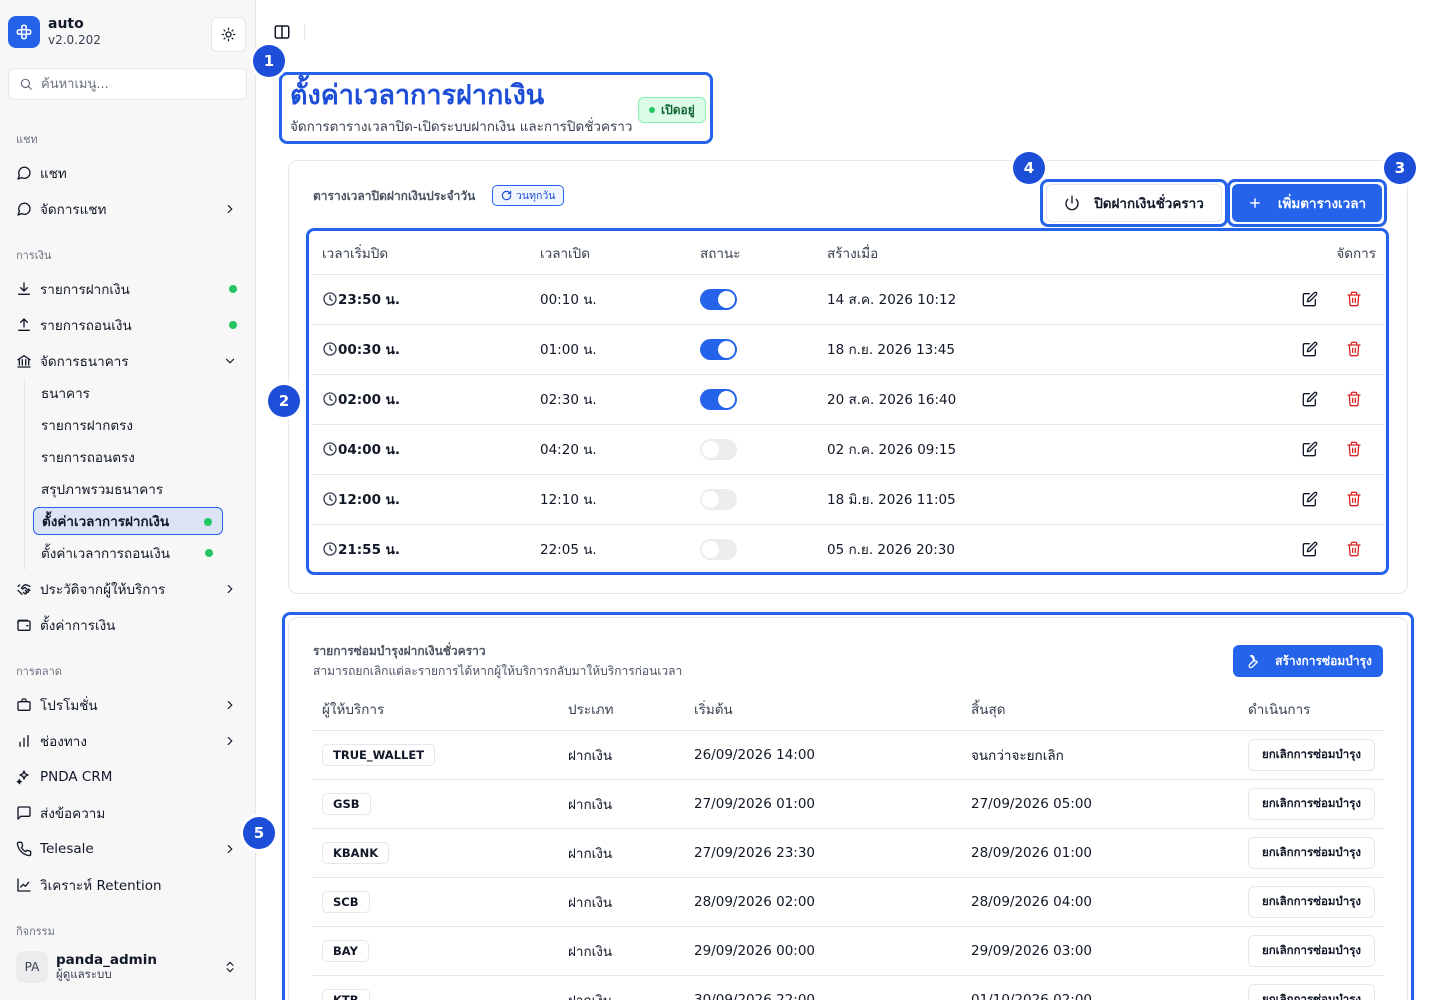 This screenshot has width=1440, height=1000. Describe the element at coordinates (228, 34) in the screenshot. I see `theme-toggle-button` at that location.